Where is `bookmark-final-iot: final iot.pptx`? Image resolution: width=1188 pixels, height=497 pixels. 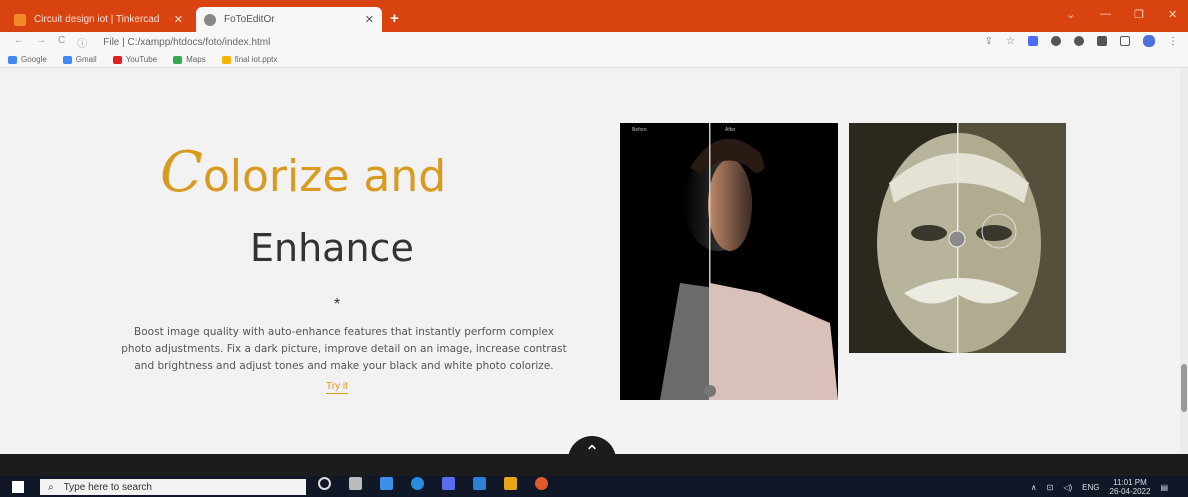 bookmark-final-iot: final iot.pptx is located at coordinates (249, 59).